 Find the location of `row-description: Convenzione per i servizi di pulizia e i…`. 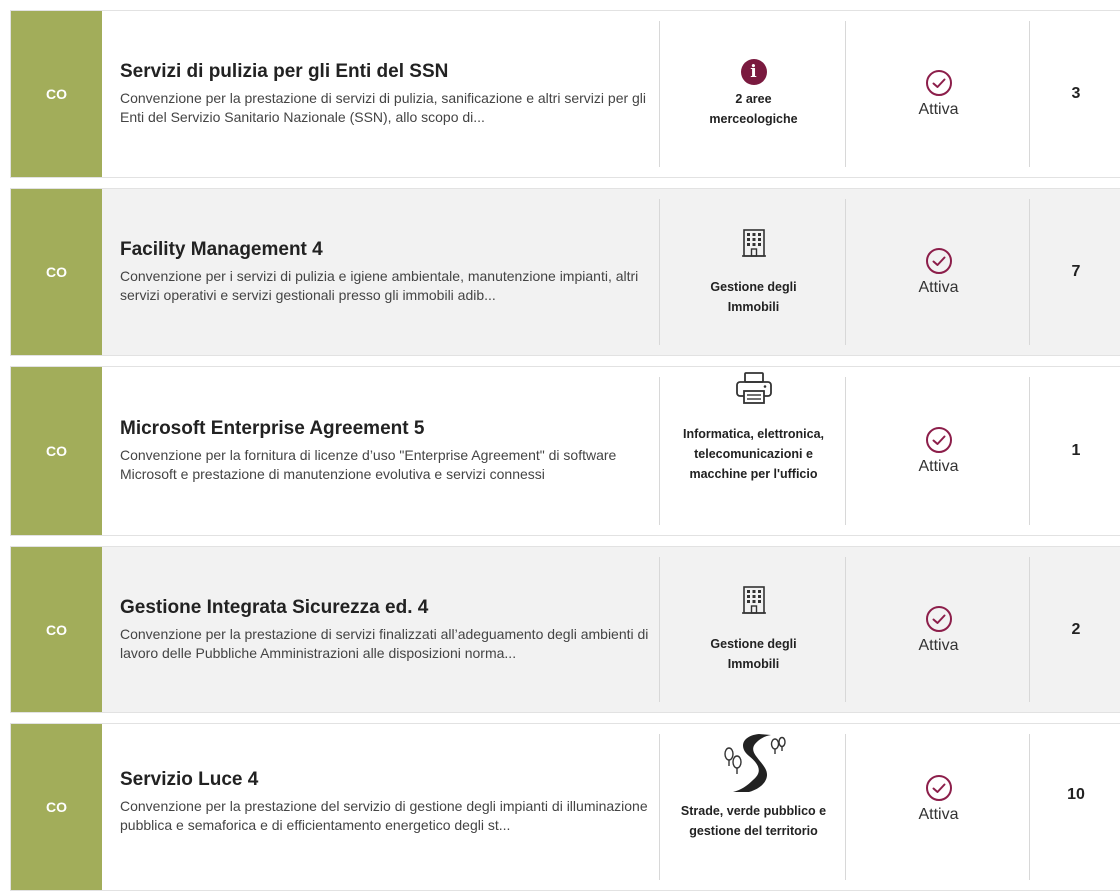

row-description: Convenzione per i servizi di pulizia e i… is located at coordinates (379, 285).